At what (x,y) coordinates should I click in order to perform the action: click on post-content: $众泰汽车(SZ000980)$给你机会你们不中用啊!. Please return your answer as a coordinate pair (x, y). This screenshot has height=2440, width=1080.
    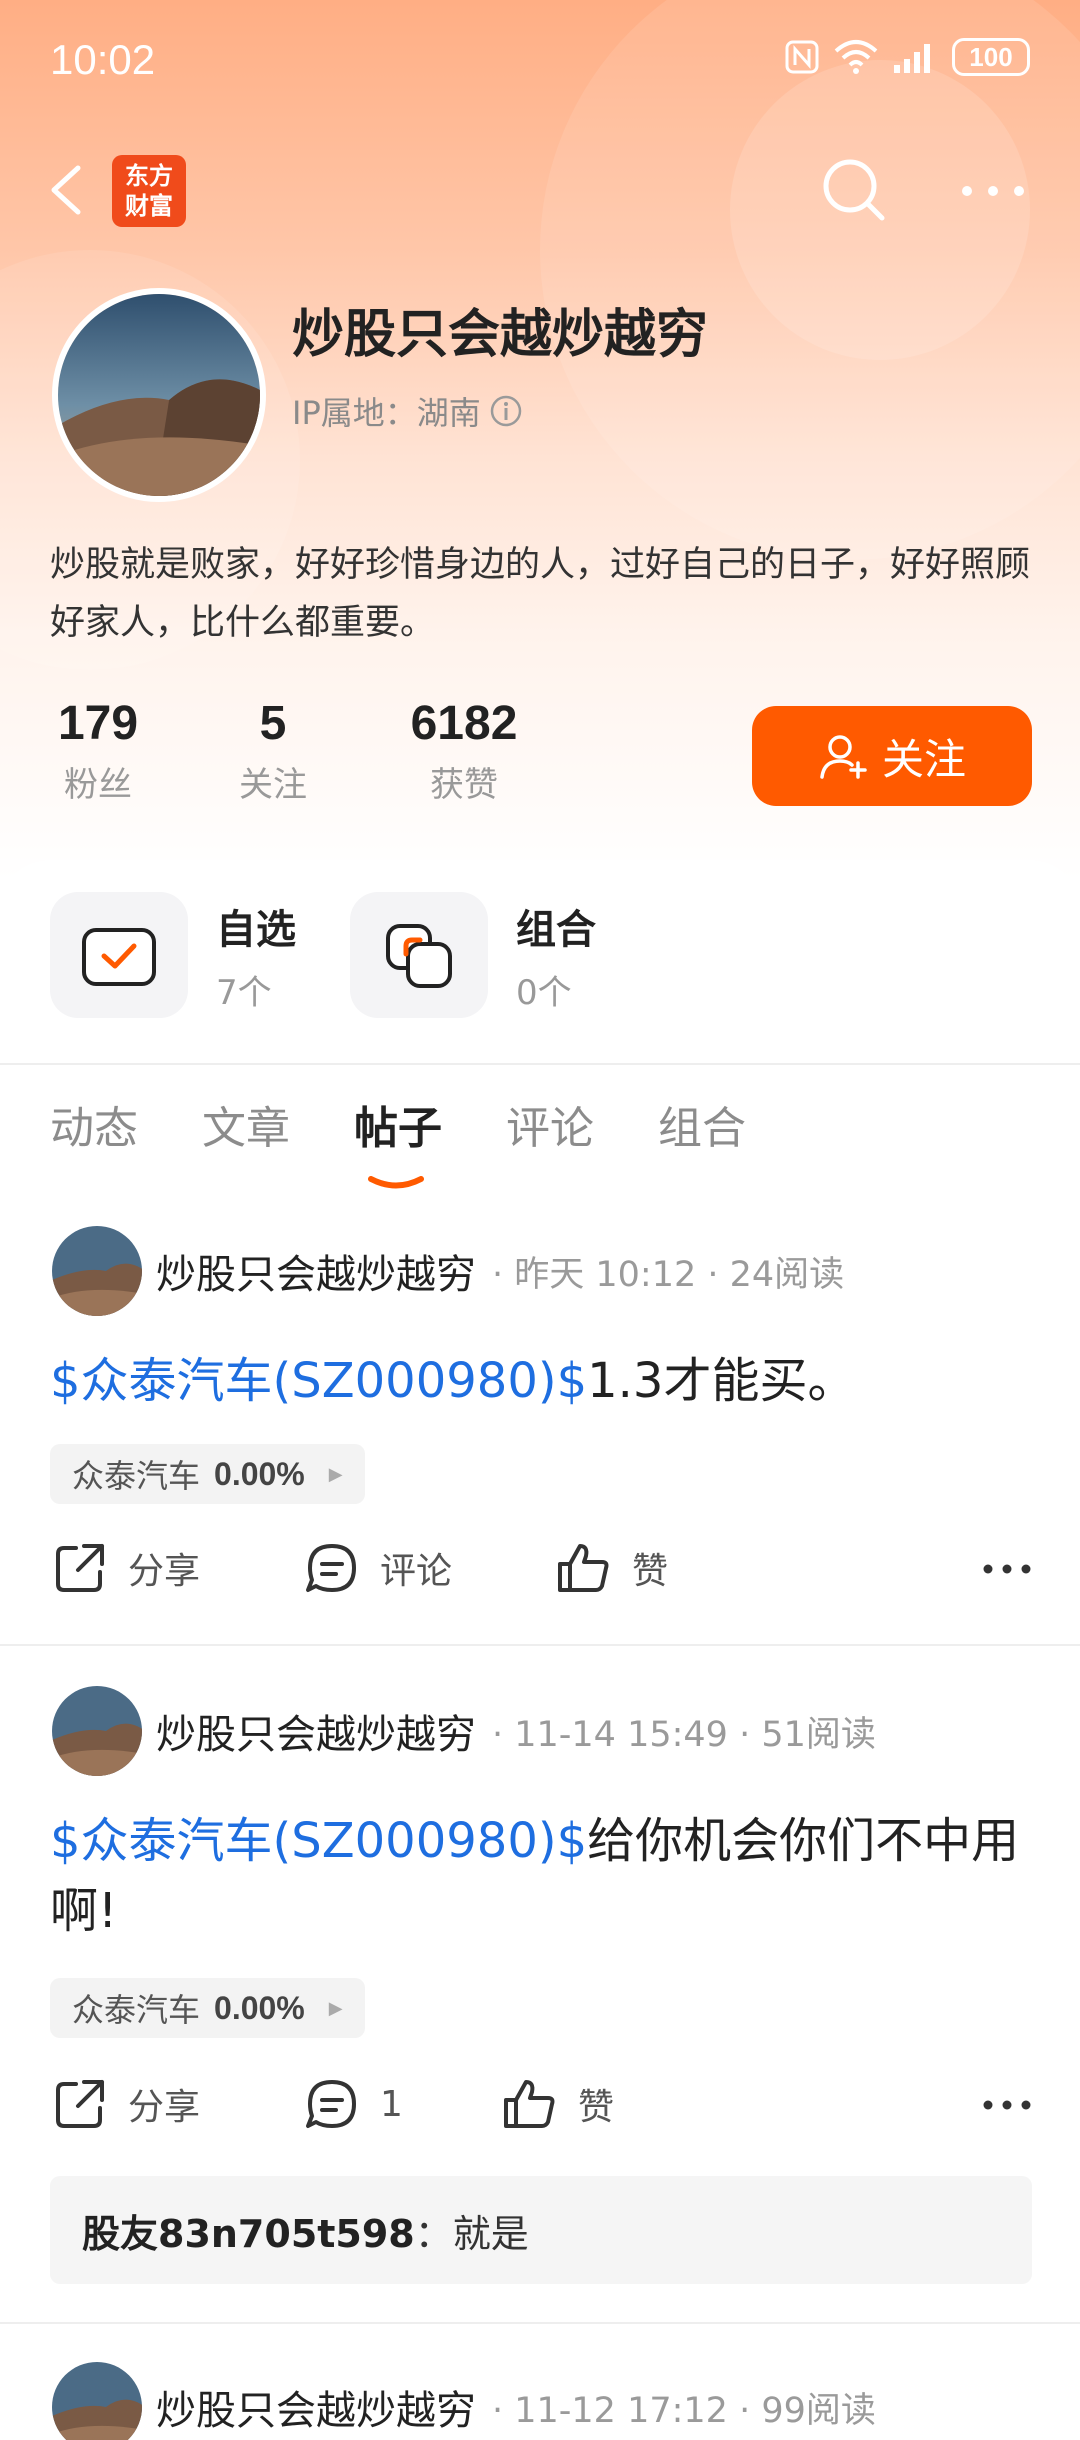
    Looking at the image, I should click on (545, 1876).